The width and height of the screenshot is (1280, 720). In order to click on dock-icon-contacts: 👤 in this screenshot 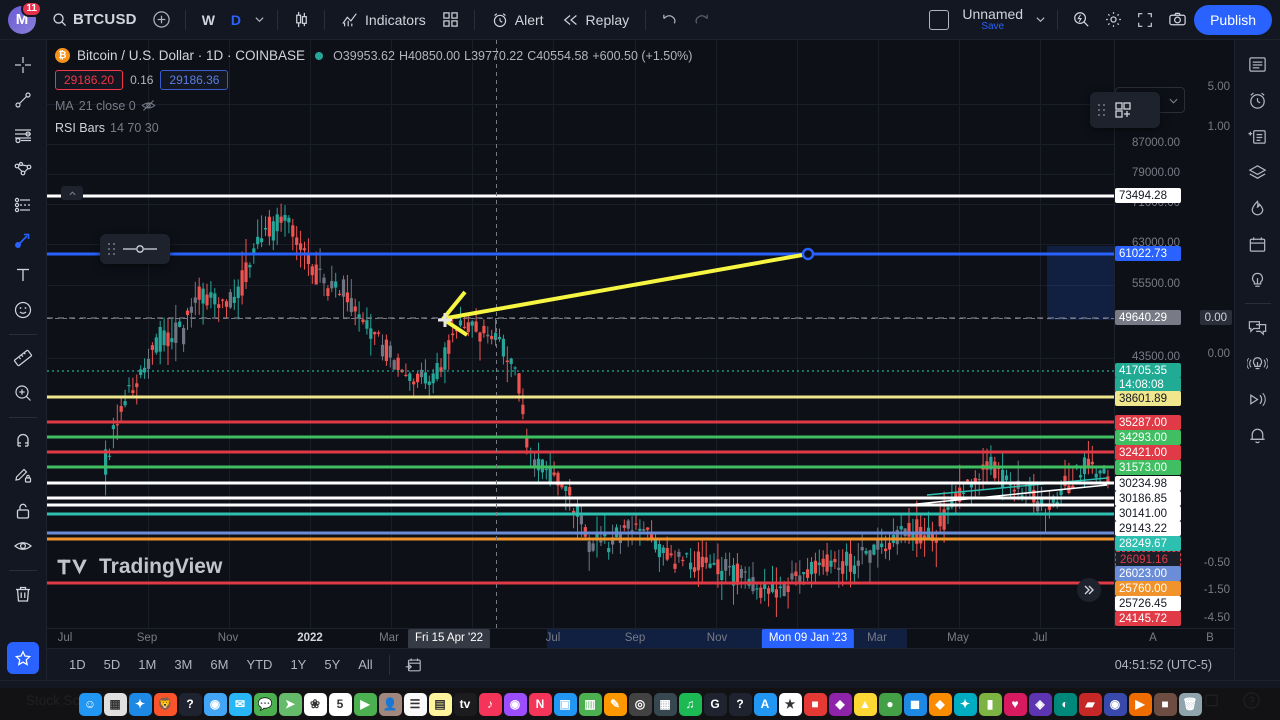, I will do `click(390, 704)`.